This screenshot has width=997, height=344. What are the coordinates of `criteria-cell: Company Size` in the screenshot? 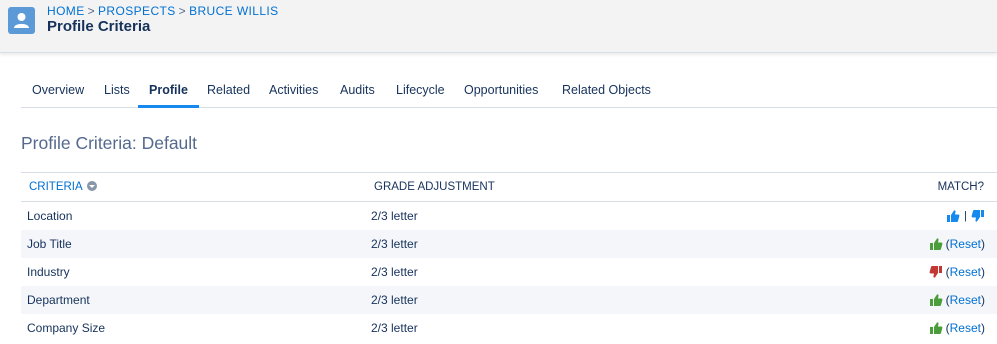 It's located at (66, 328).